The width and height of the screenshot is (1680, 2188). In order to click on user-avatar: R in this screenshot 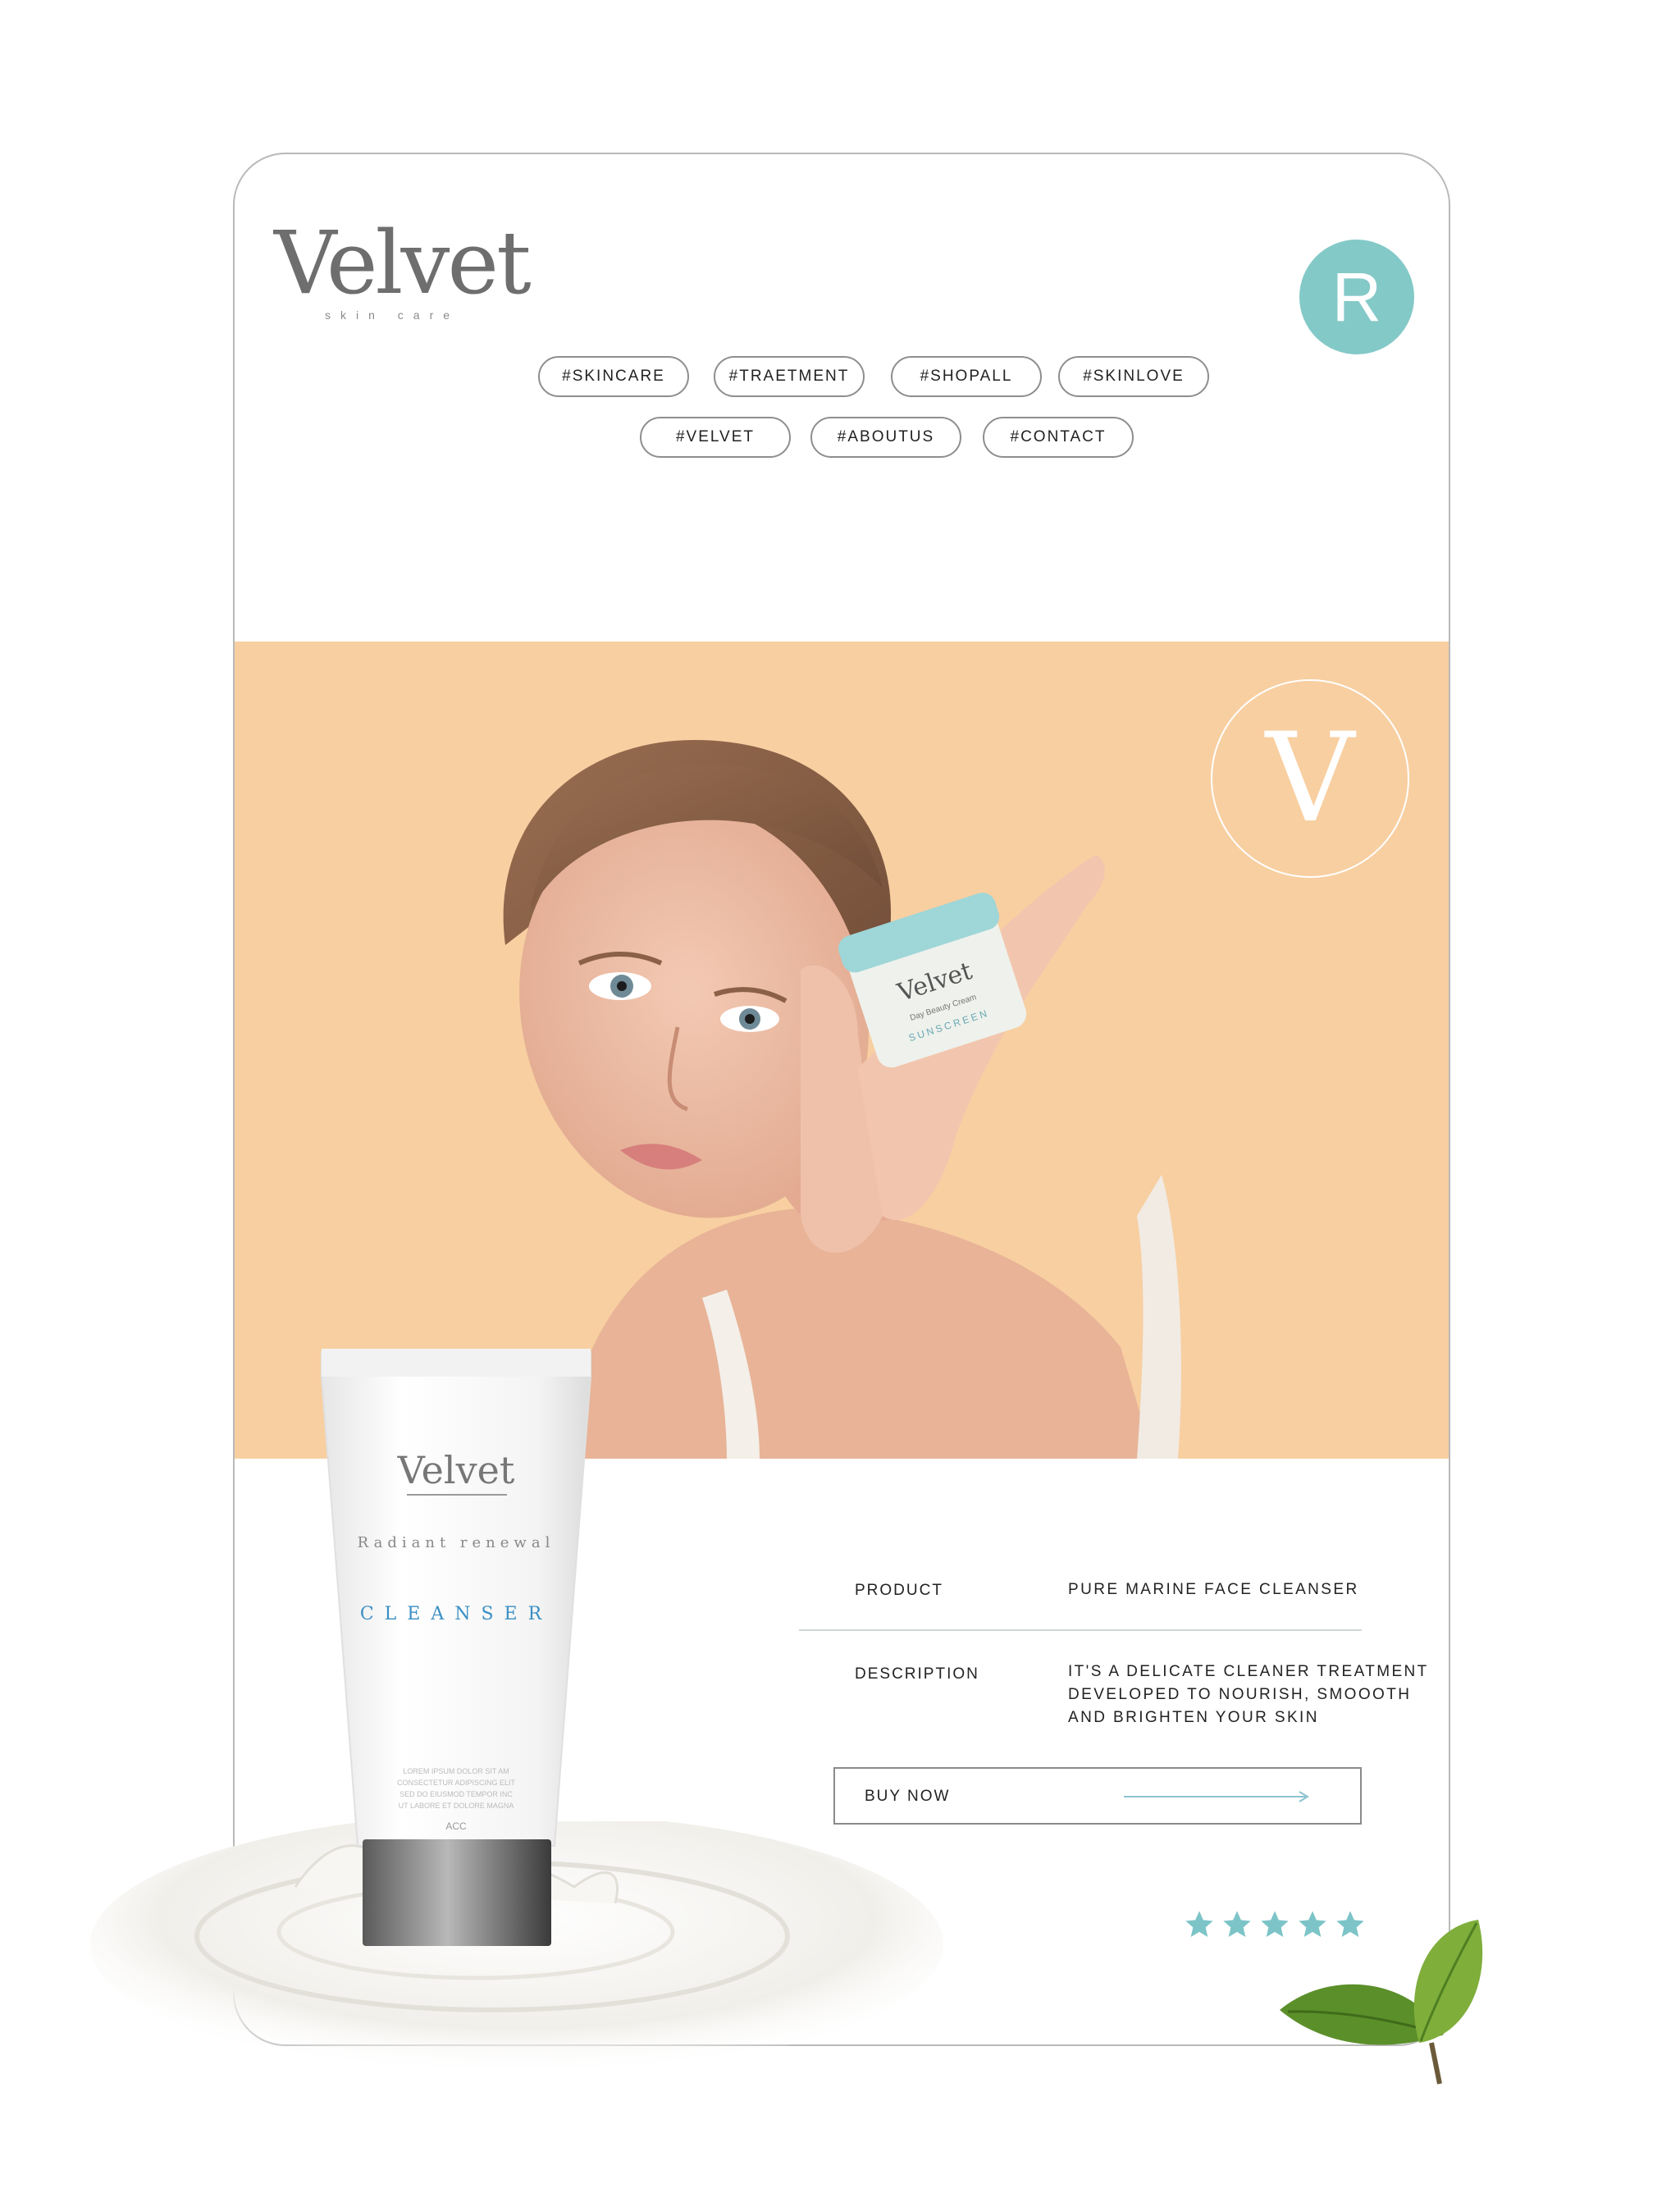, I will do `click(1356, 297)`.